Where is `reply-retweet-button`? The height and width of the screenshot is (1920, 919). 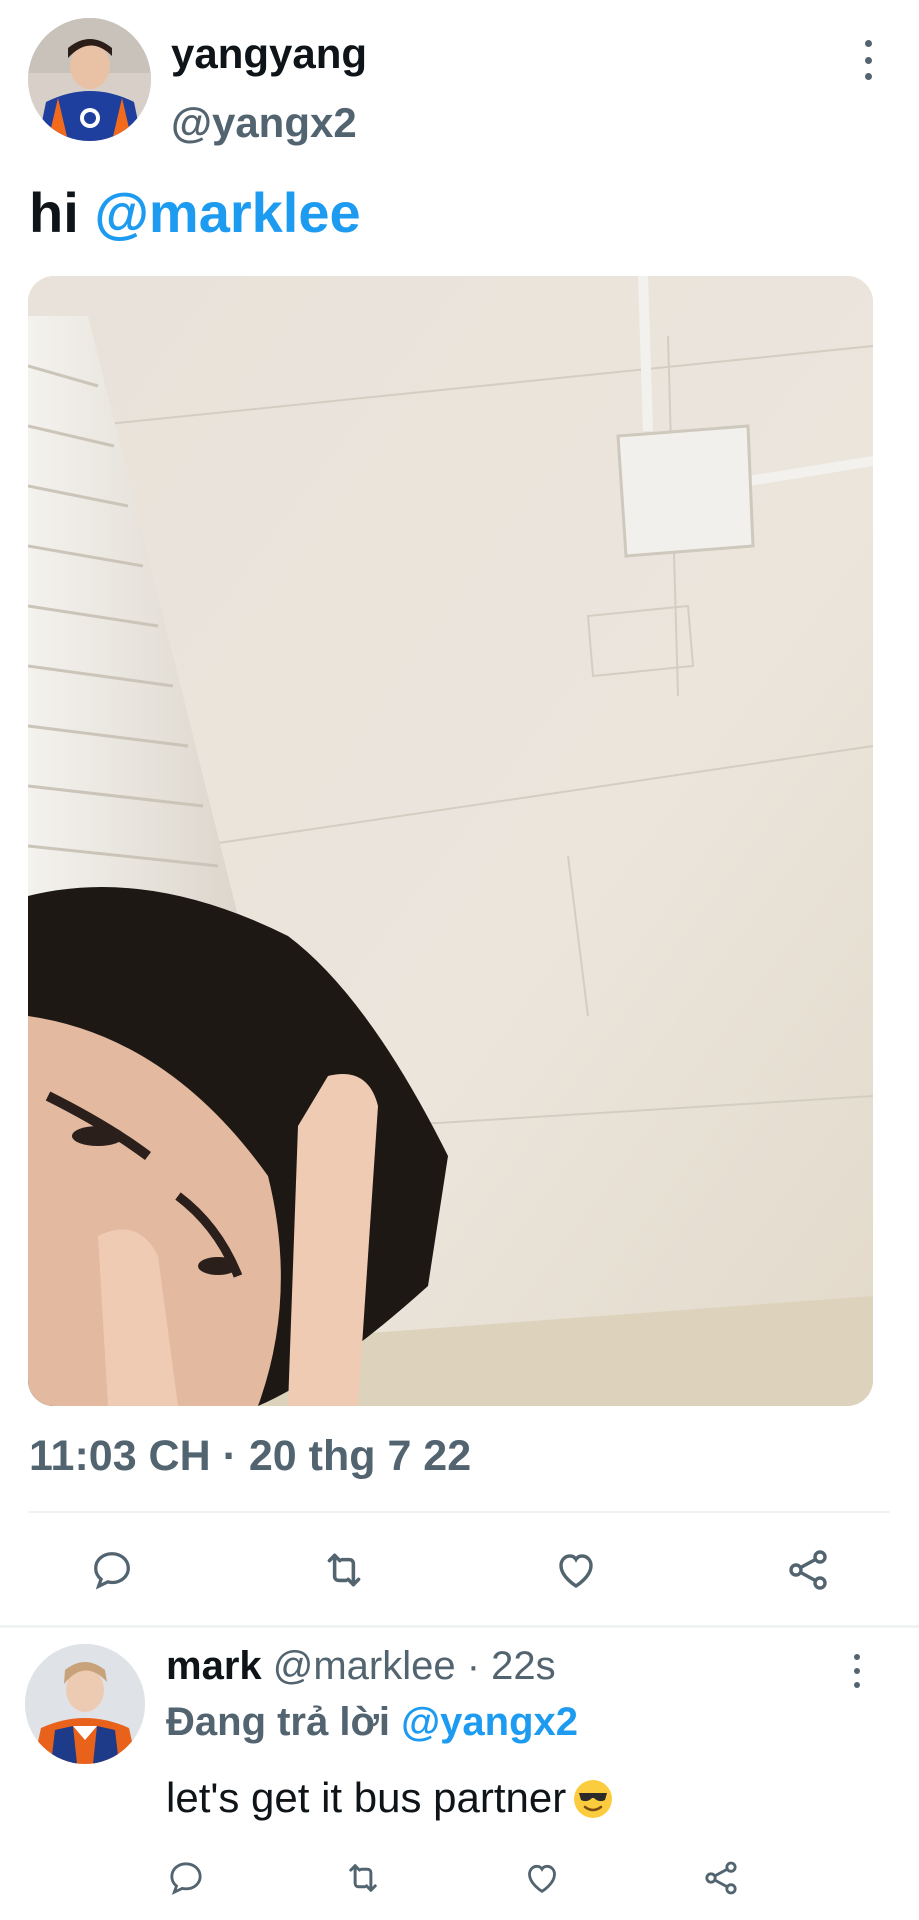
reply-retweet-button is located at coordinates (363, 1878).